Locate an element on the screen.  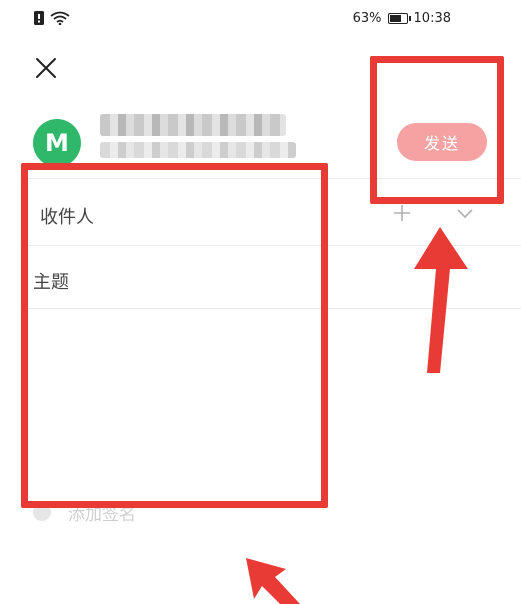
clock: 10:38 is located at coordinates (432, 18).